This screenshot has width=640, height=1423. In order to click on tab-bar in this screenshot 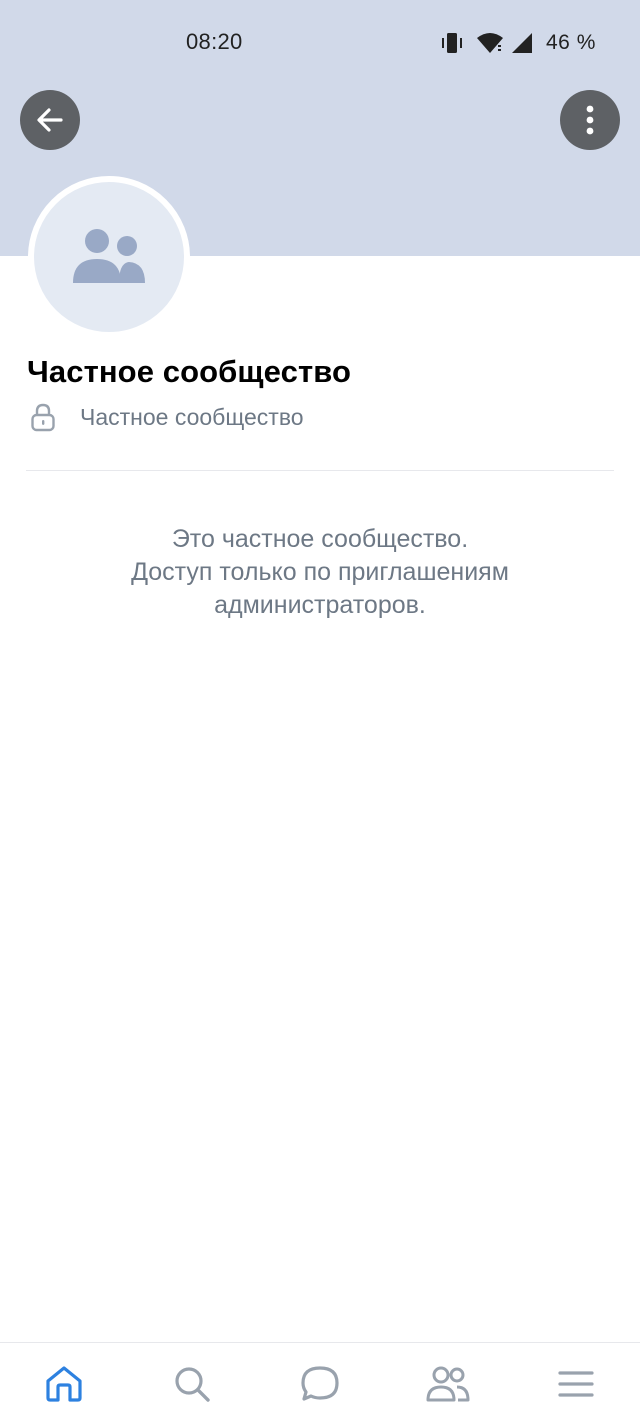, I will do `click(320, 1382)`.